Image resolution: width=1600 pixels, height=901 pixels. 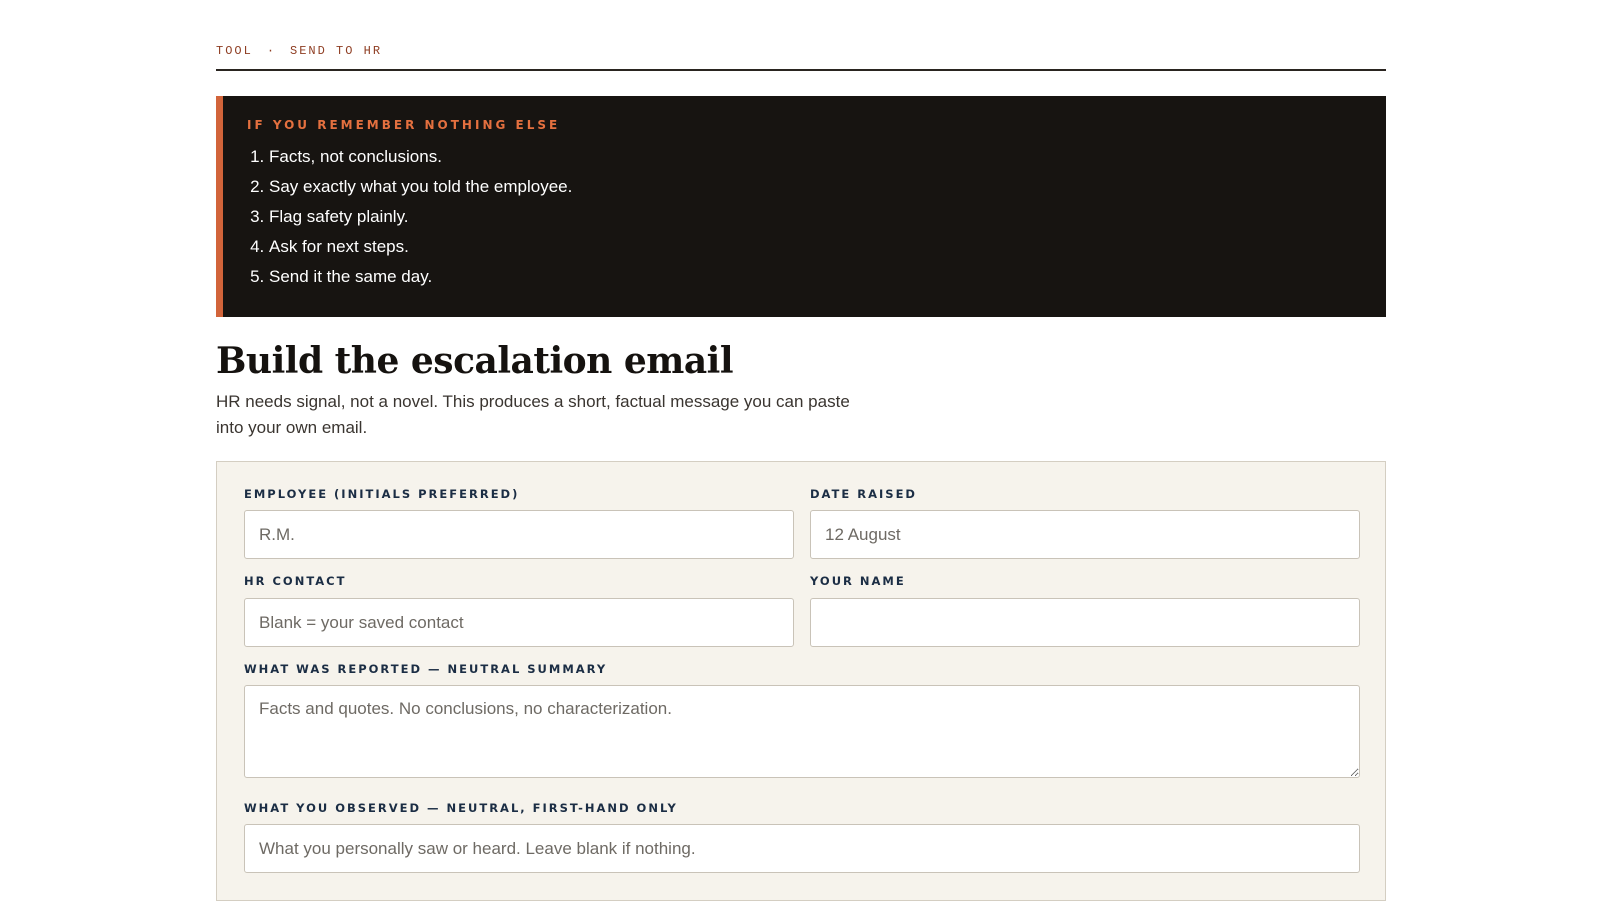 What do you see at coordinates (336, 51) in the screenshot?
I see `breadcrumb-current: SEND TO HR` at bounding box center [336, 51].